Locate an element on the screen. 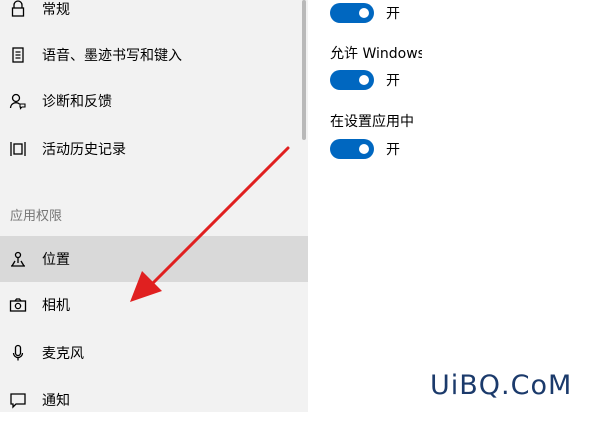  sidebar-item-general: 常规 is located at coordinates (154, 16).